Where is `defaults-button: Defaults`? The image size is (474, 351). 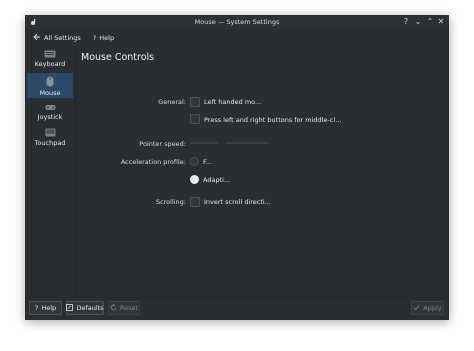
defaults-button: Defaults is located at coordinates (85, 308).